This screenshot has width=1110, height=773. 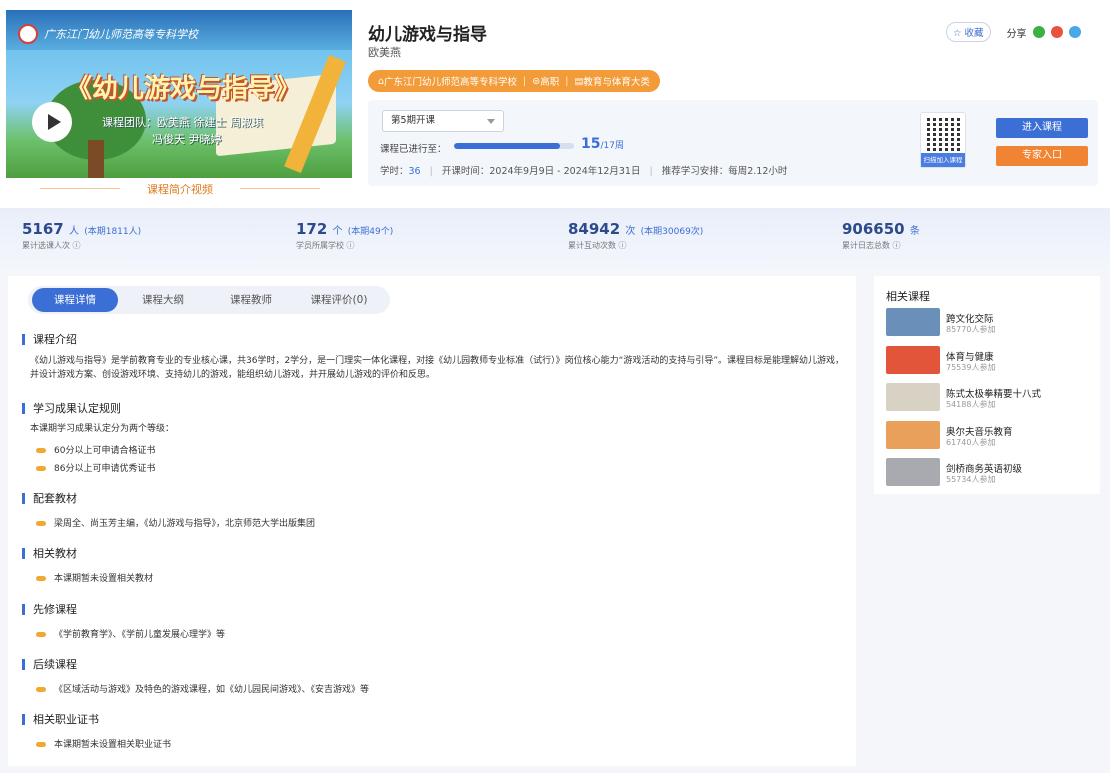 I want to click on play-icon, so click(x=52, y=122).